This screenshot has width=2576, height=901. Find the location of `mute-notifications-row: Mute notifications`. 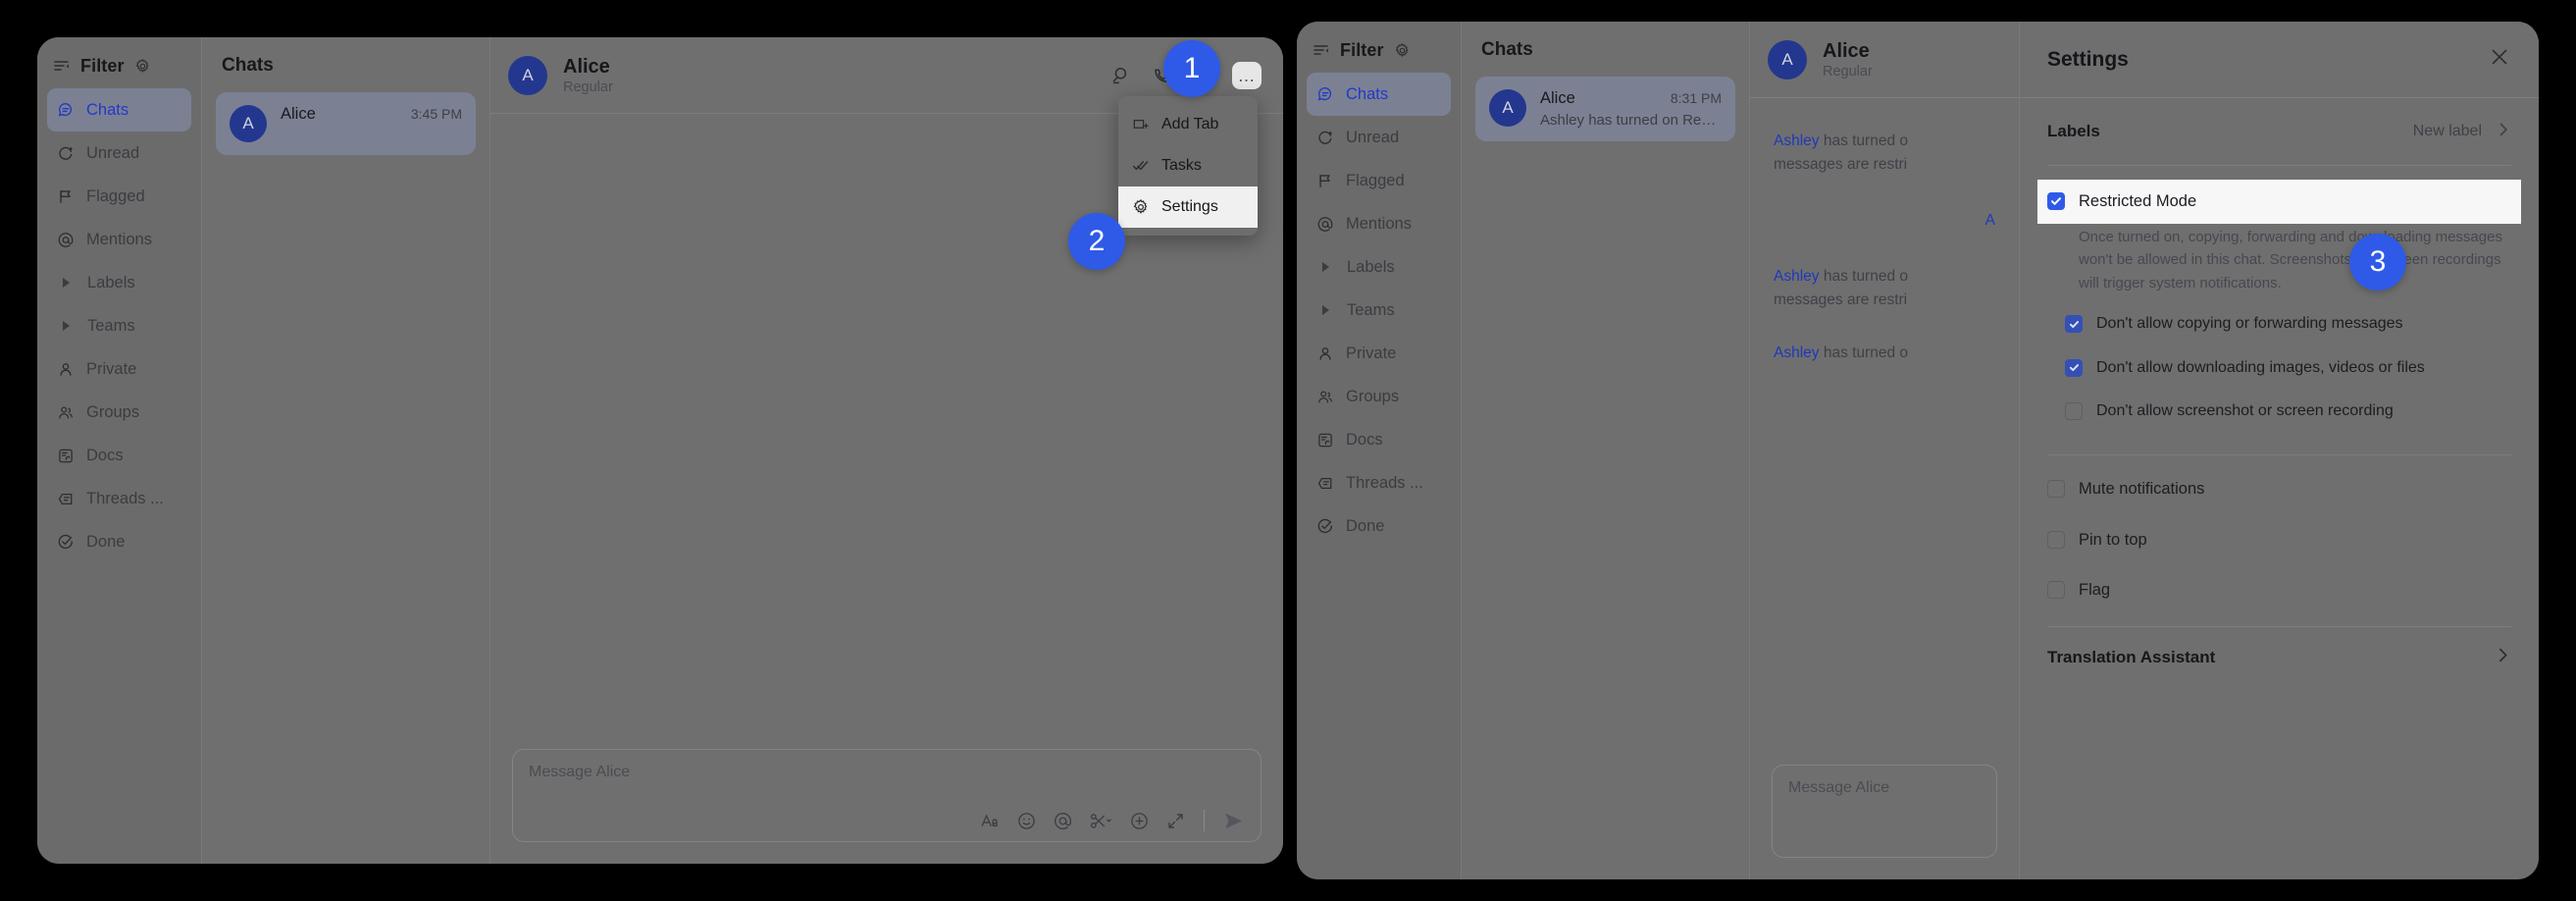

mute-notifications-row: Mute notifications is located at coordinates (2279, 489).